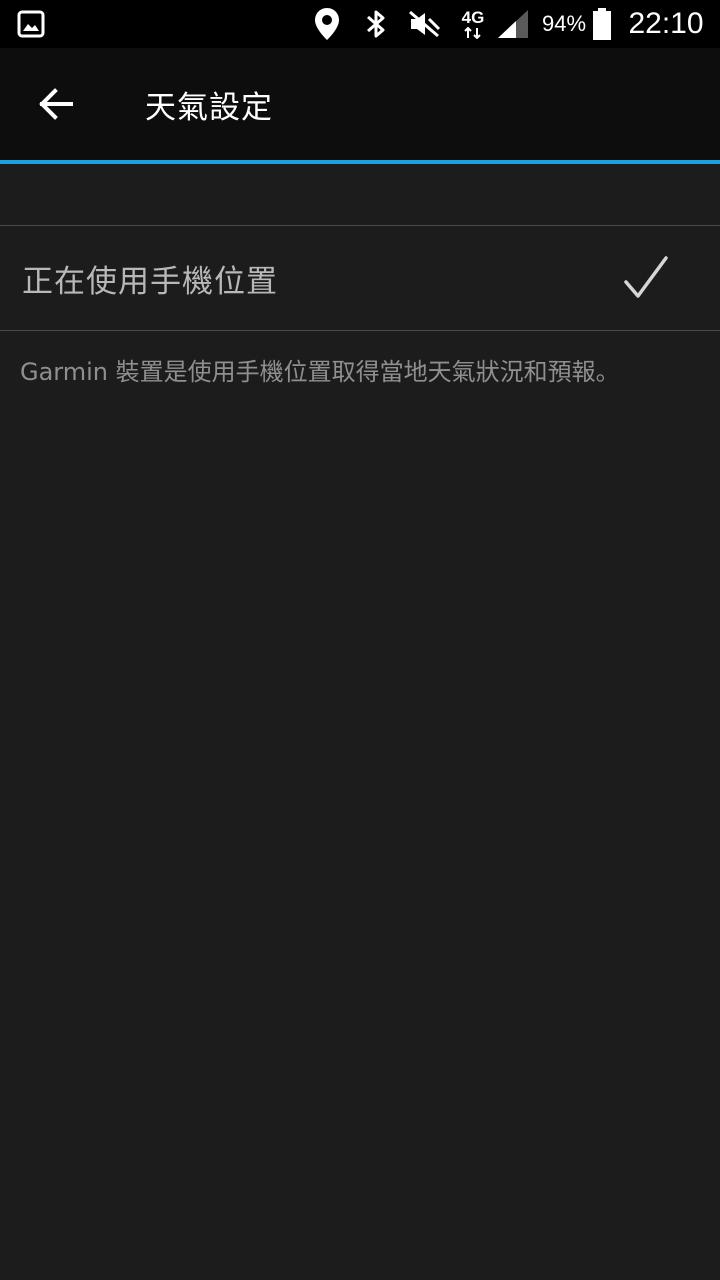 The image size is (720, 1280). What do you see at coordinates (513, 24) in the screenshot?
I see `signal-icon` at bounding box center [513, 24].